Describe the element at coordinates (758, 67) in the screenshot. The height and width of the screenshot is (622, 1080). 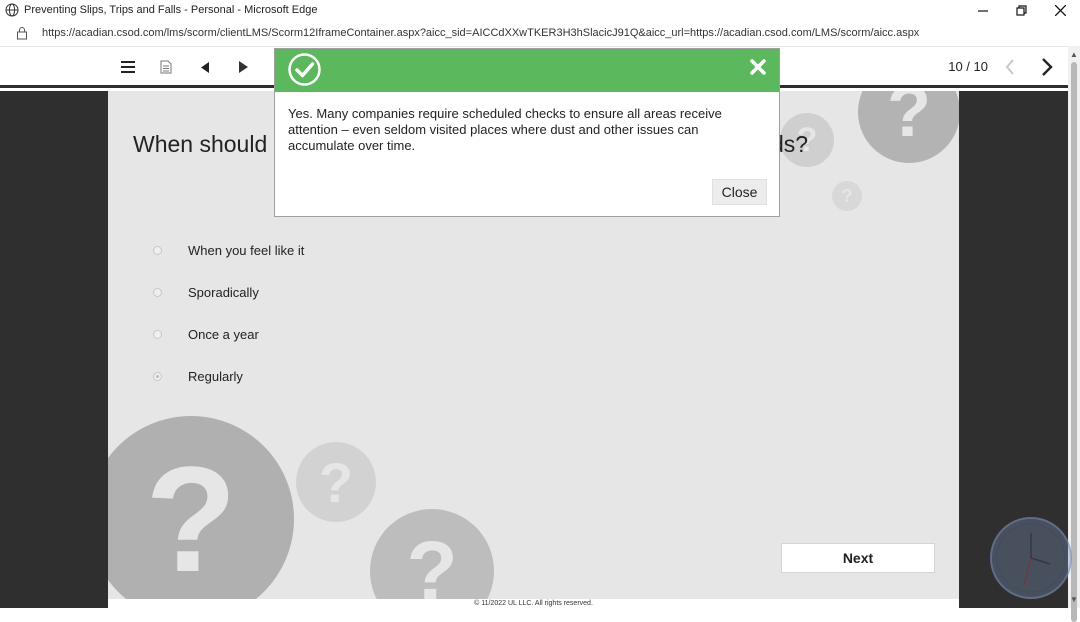
I see `close-x-icon` at that location.